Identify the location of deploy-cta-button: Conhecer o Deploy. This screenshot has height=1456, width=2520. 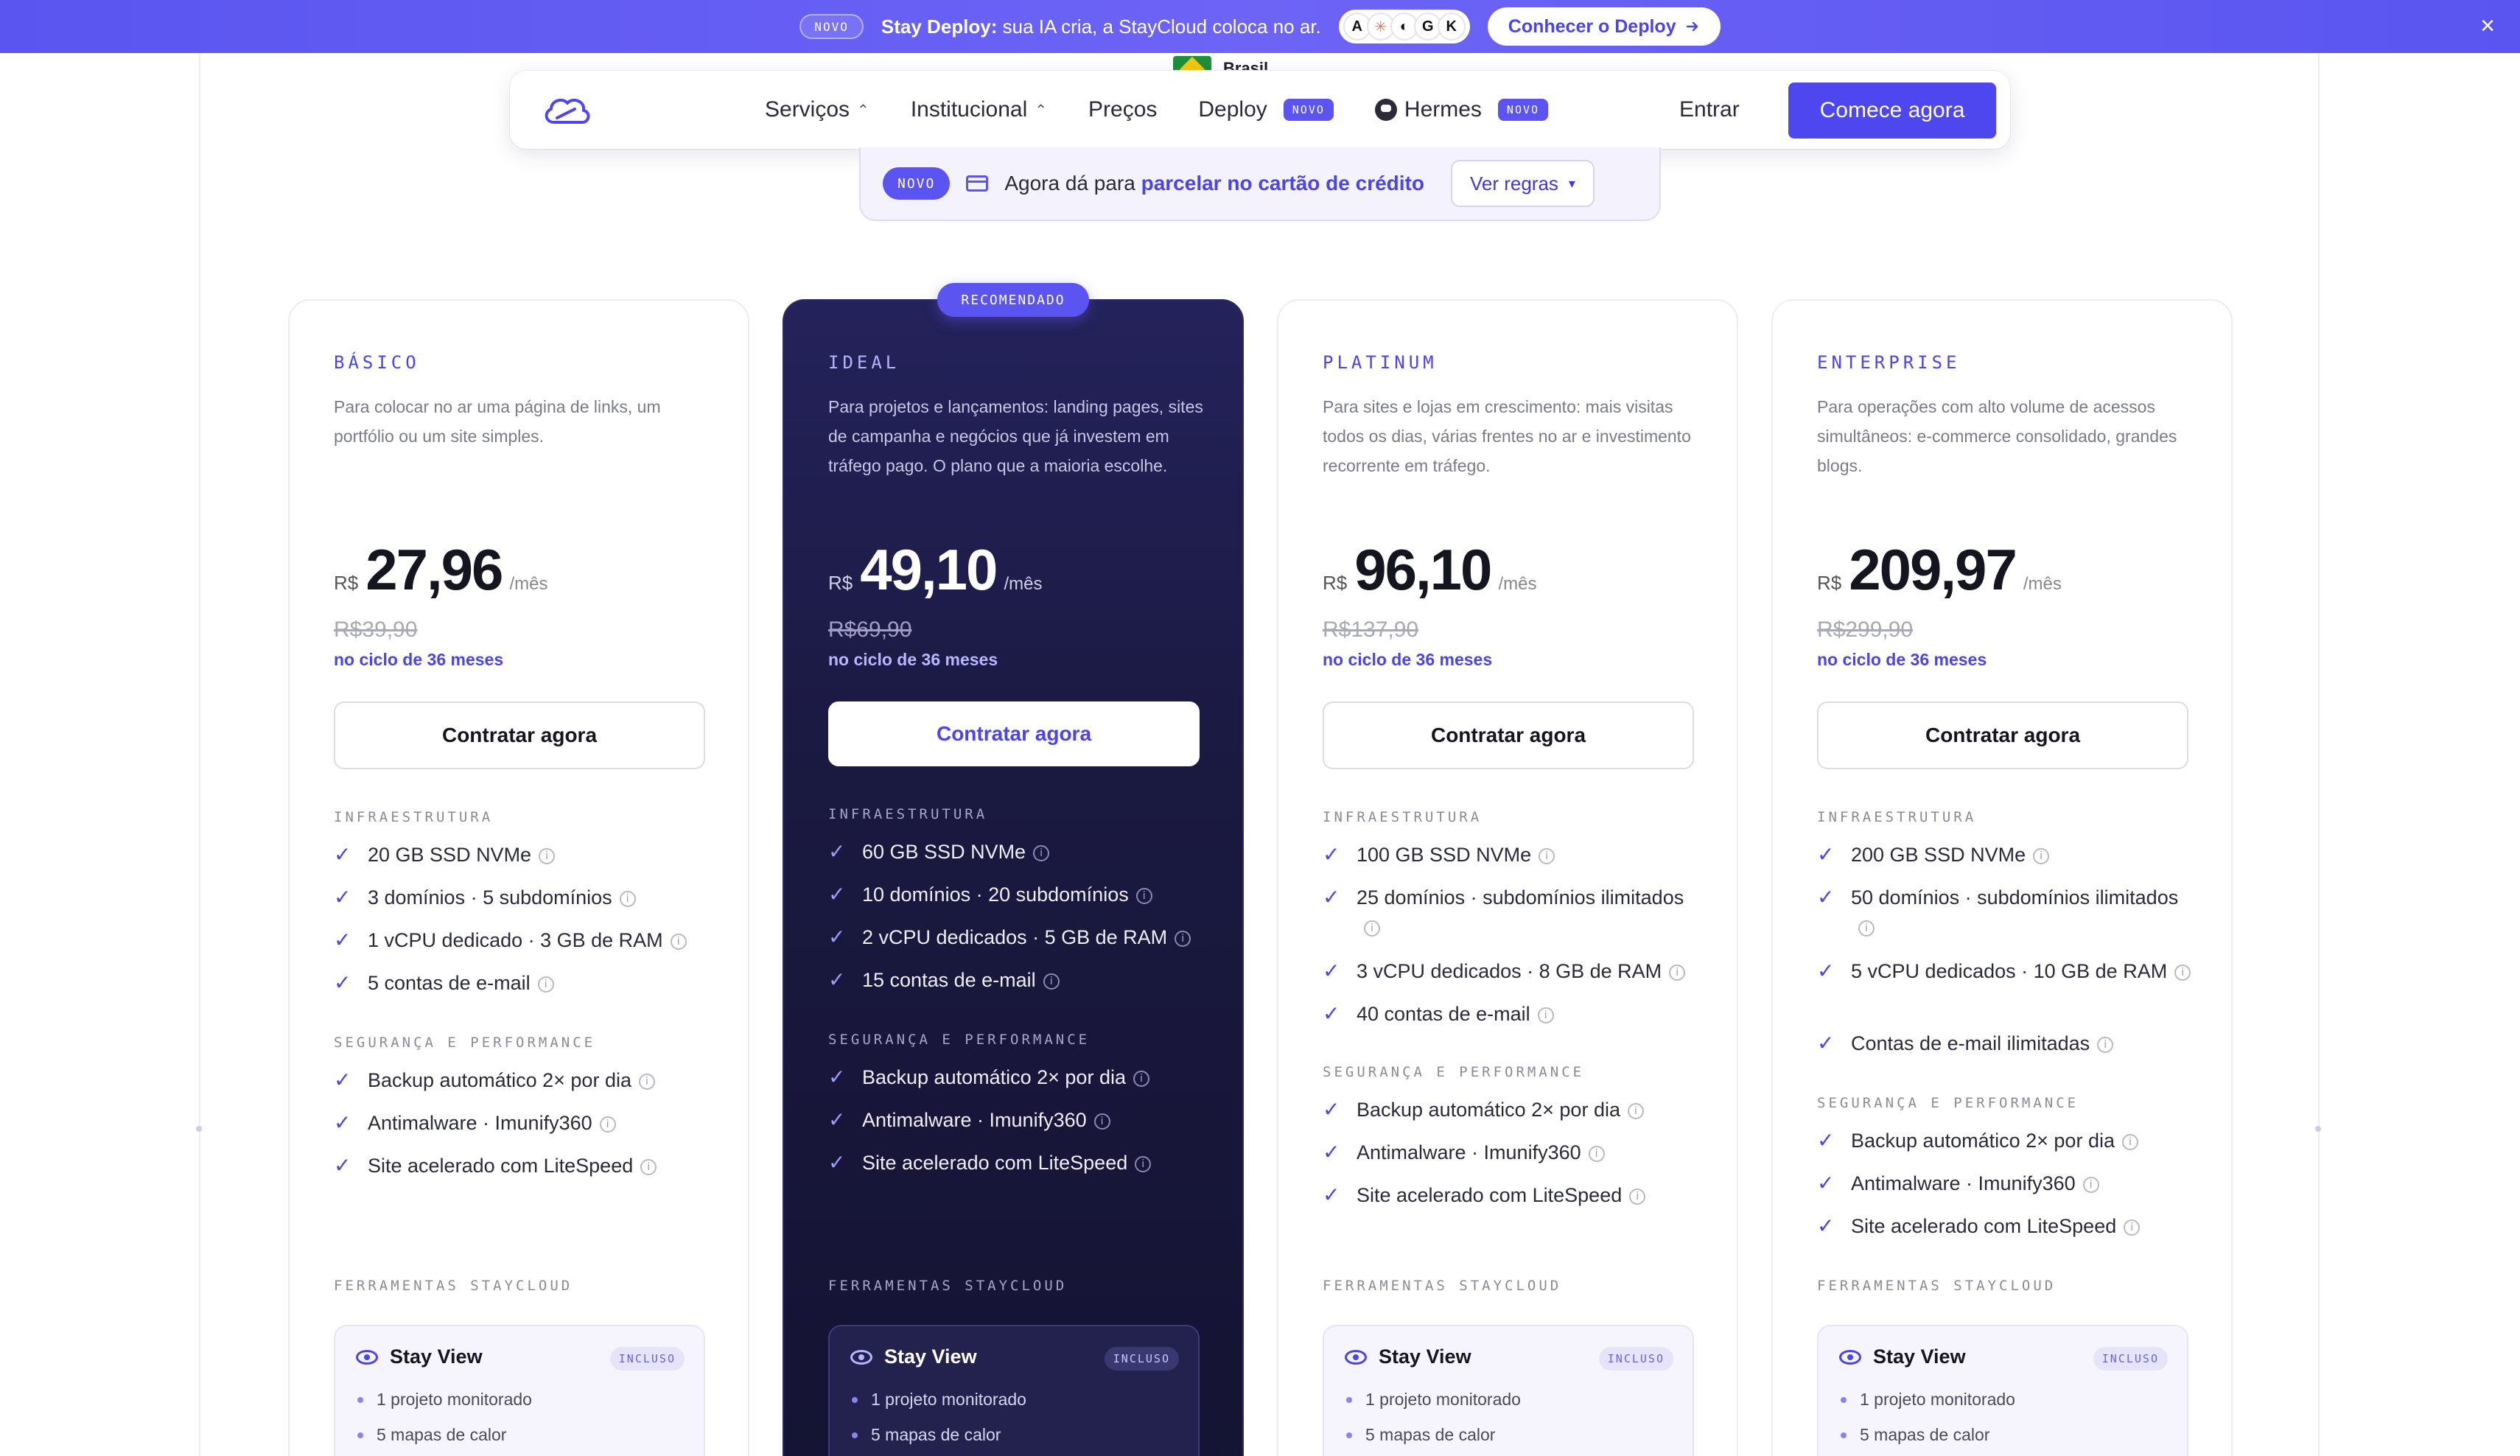
(1604, 26).